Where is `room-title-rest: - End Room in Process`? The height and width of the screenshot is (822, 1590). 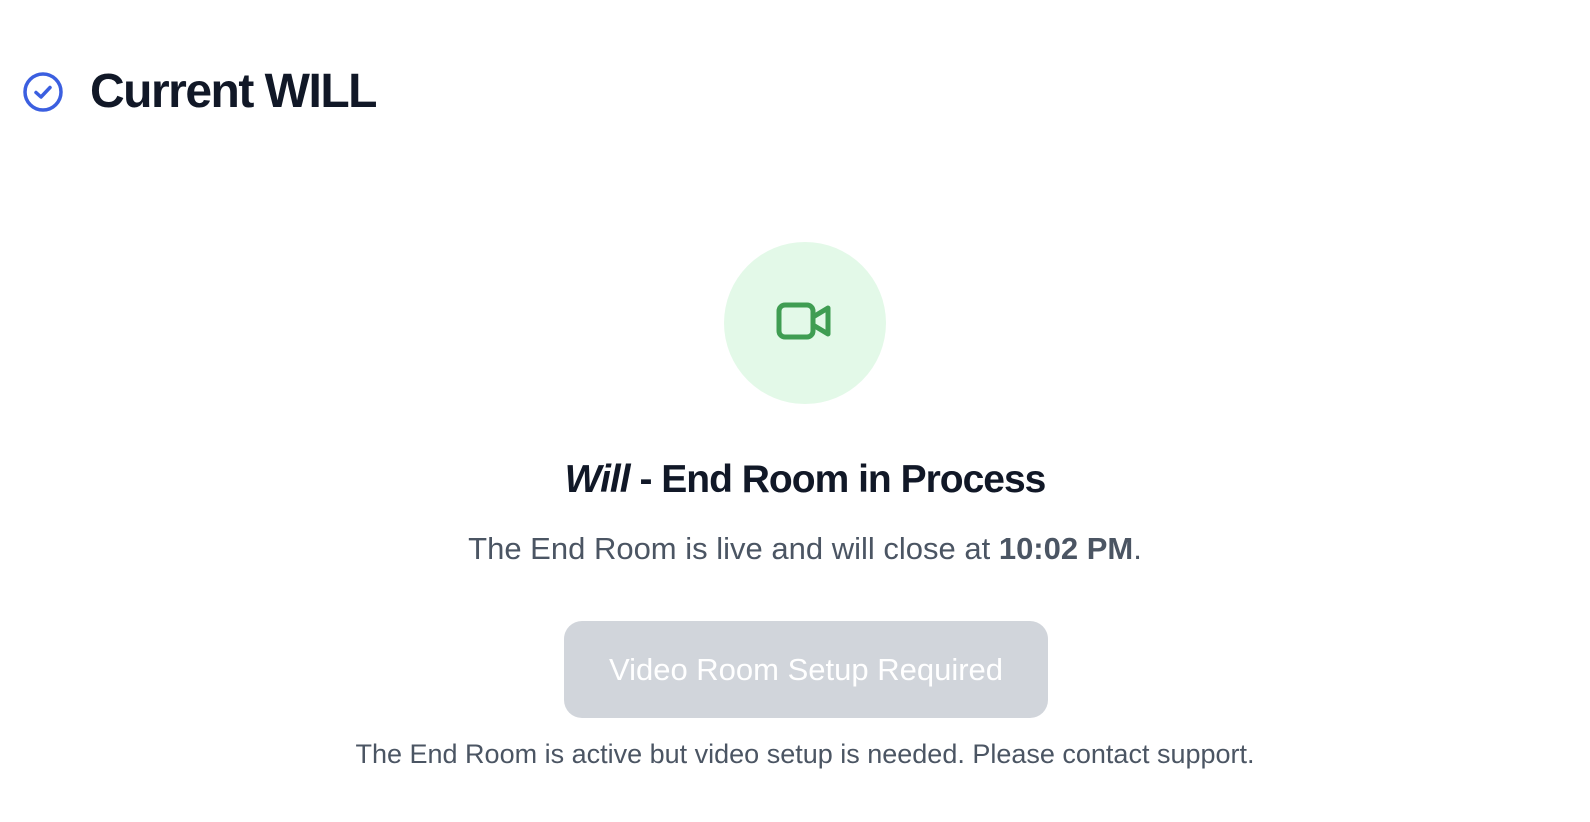
room-title-rest: - End Room in Process is located at coordinates (837, 479).